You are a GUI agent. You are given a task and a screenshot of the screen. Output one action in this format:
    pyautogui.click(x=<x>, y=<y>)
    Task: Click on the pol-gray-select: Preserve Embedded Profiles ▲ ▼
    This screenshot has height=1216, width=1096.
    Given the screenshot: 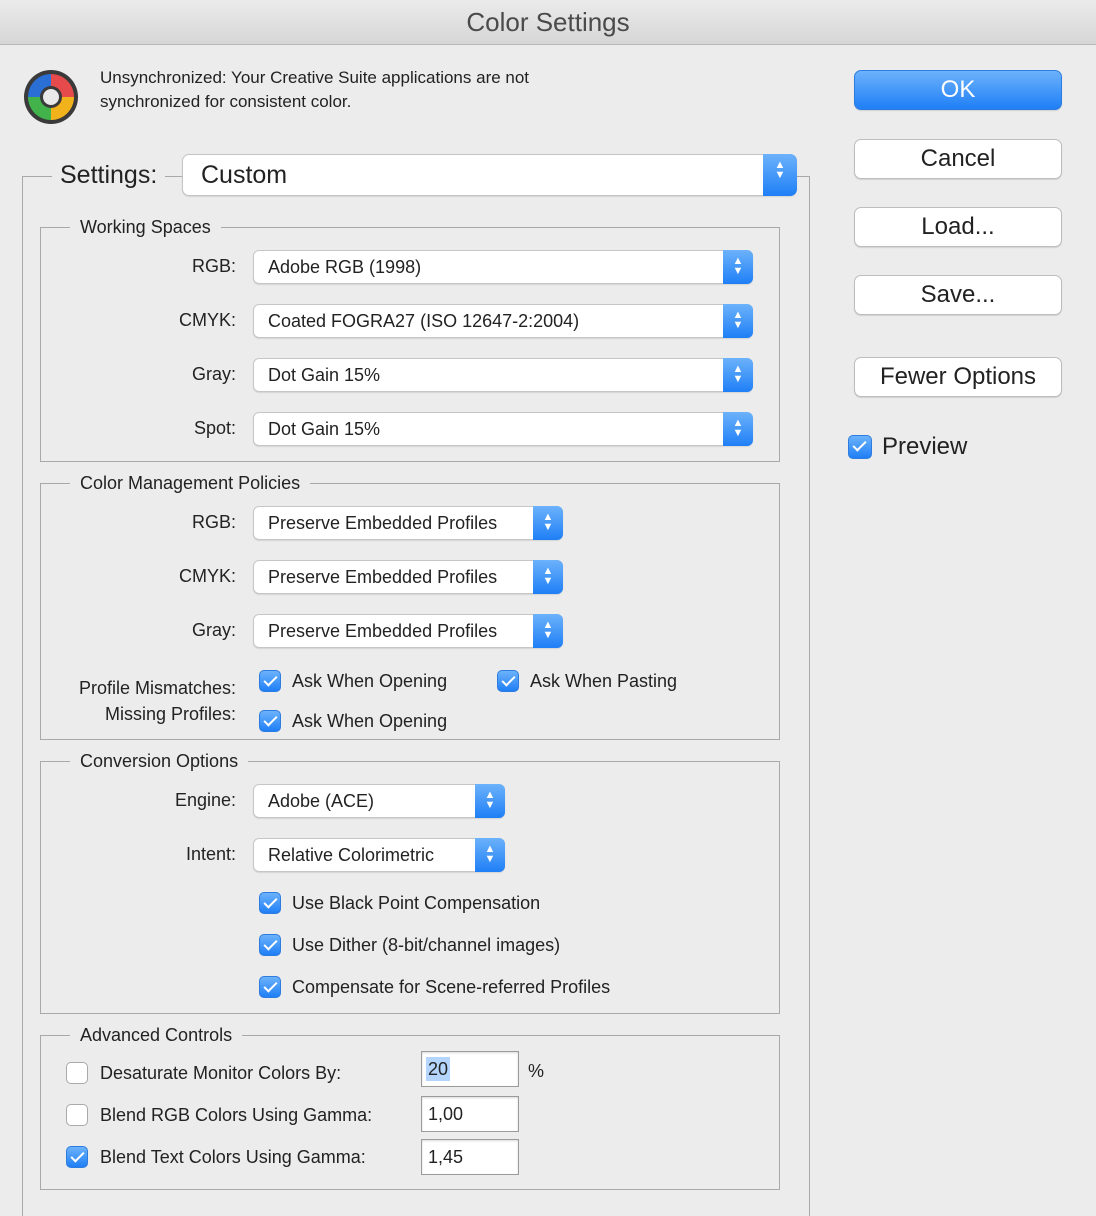 What is the action you would take?
    pyautogui.click(x=408, y=631)
    